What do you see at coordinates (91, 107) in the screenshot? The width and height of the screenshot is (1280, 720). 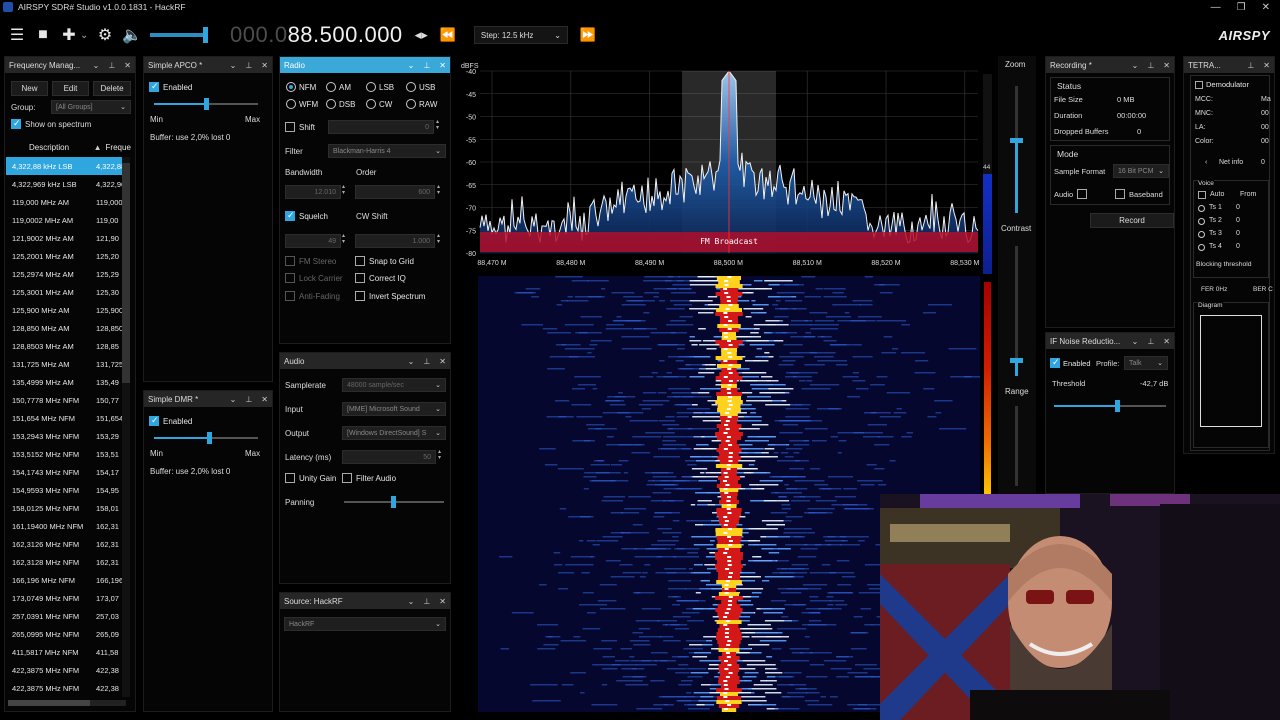 I see `group-select: [All Groups] ⌄` at bounding box center [91, 107].